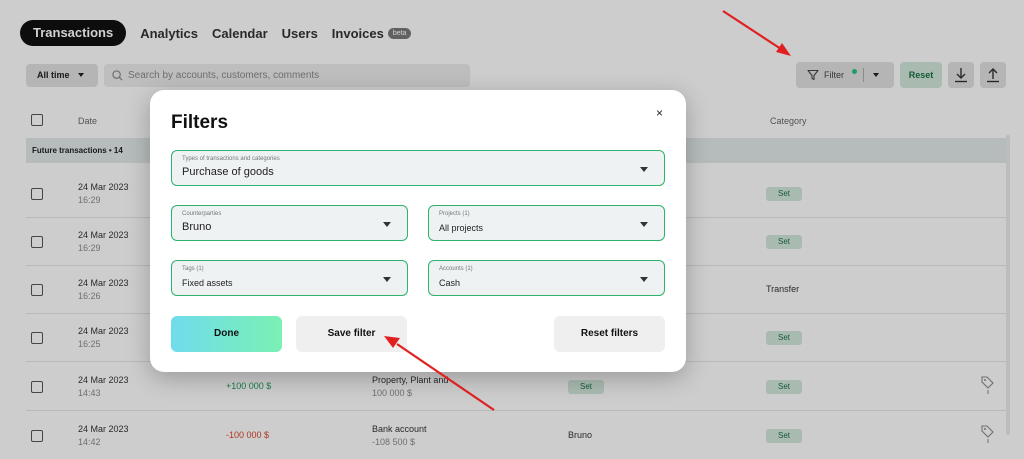 This screenshot has height=459, width=1024. Describe the element at coordinates (289, 278) in the screenshot. I see `tags-select: Tags (1) Fixed assets` at that location.